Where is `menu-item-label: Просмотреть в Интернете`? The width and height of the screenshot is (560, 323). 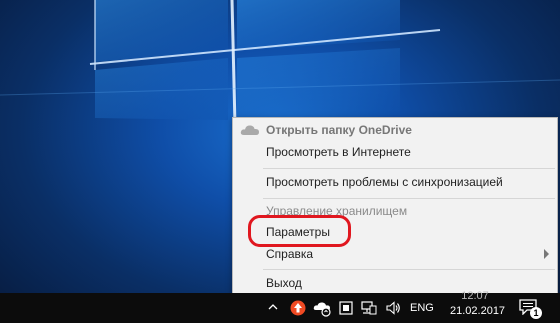 menu-item-label: Просмотреть в Интернете is located at coordinates (338, 152).